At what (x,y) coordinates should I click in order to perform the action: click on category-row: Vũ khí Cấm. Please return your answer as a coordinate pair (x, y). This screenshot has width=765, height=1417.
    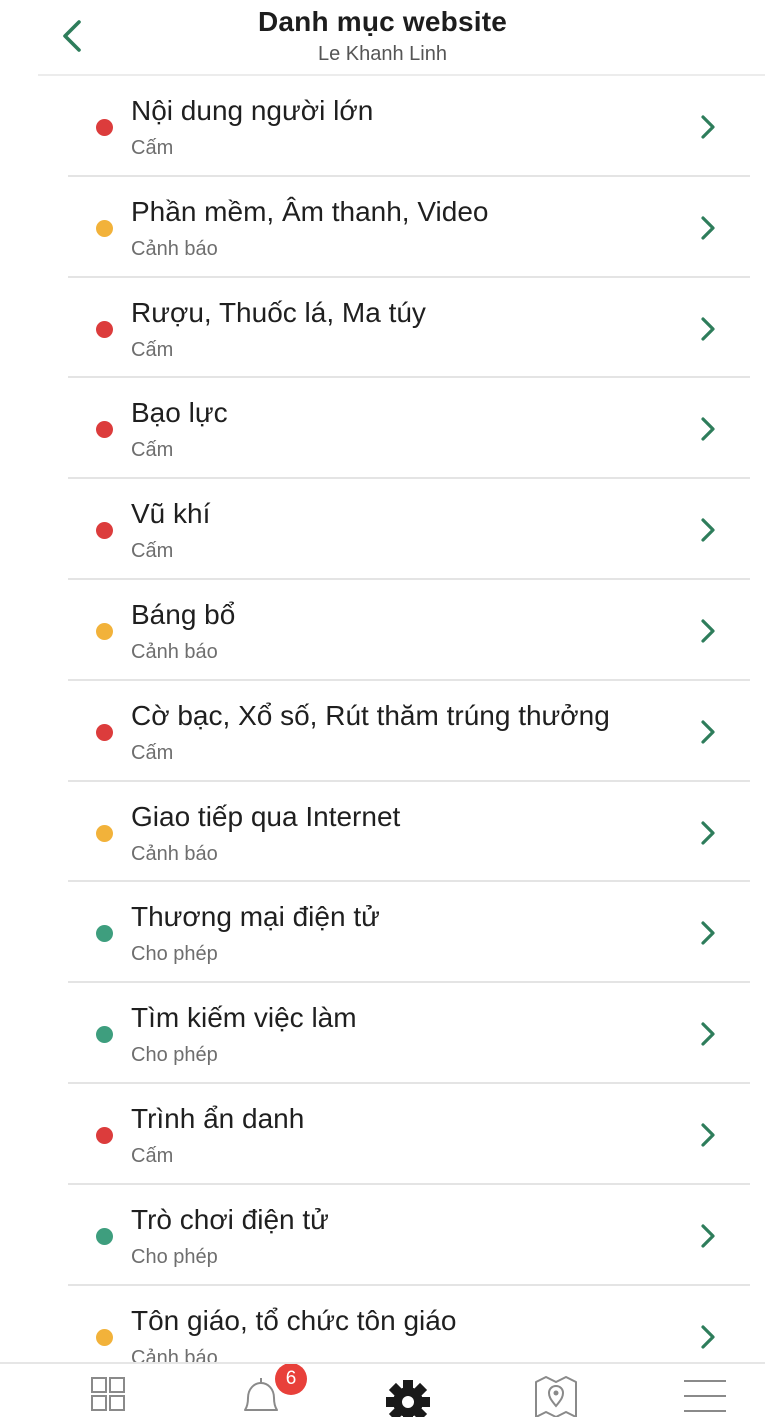
    Looking at the image, I should click on (382, 529).